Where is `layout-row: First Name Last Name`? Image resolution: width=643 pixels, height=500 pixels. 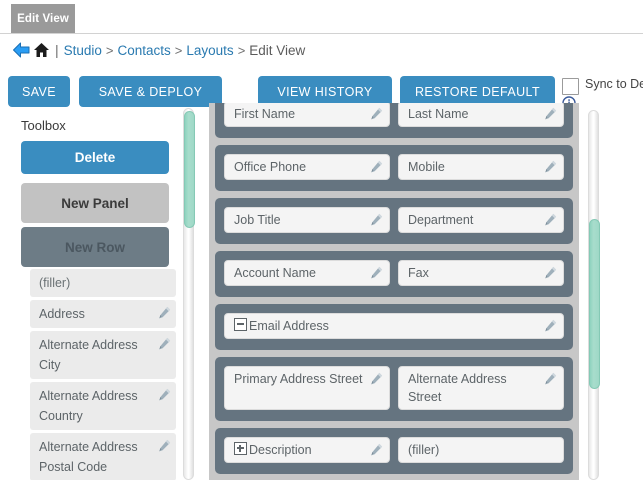 layout-row: First Name Last Name is located at coordinates (394, 115).